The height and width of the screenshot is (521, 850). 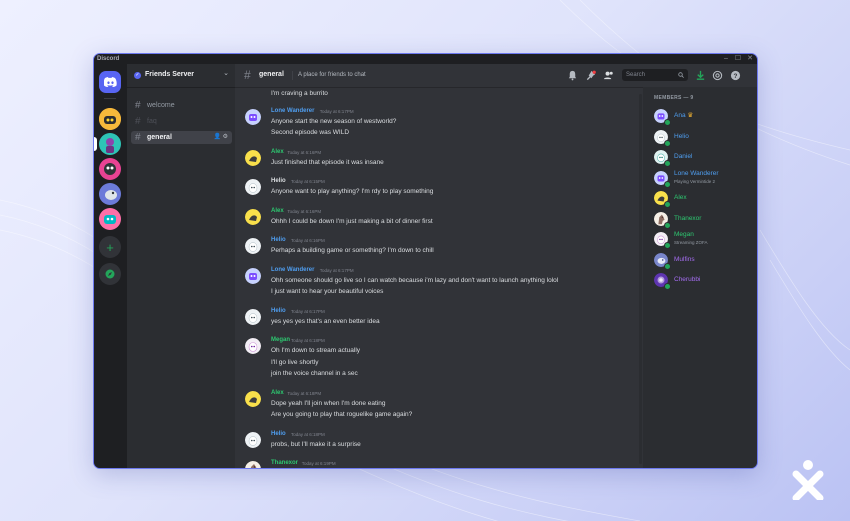 I want to click on member-item: Alex, so click(x=704, y=199).